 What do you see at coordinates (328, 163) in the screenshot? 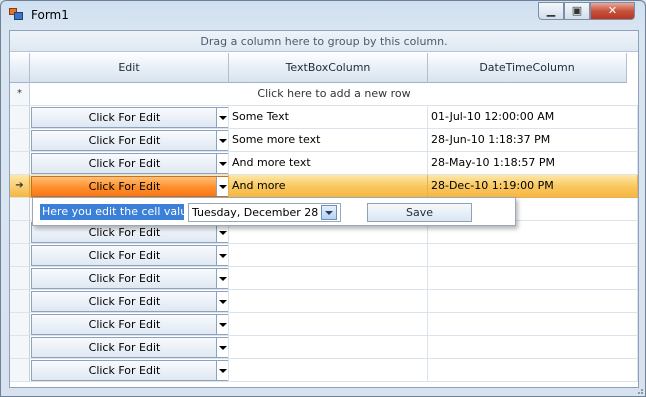
I see `textbox-cell: And more text` at bounding box center [328, 163].